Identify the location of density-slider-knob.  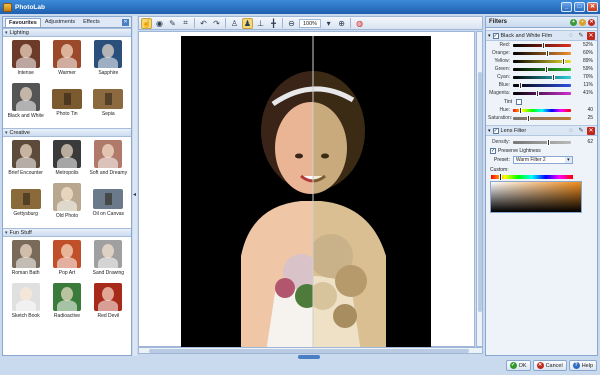
(549, 142).